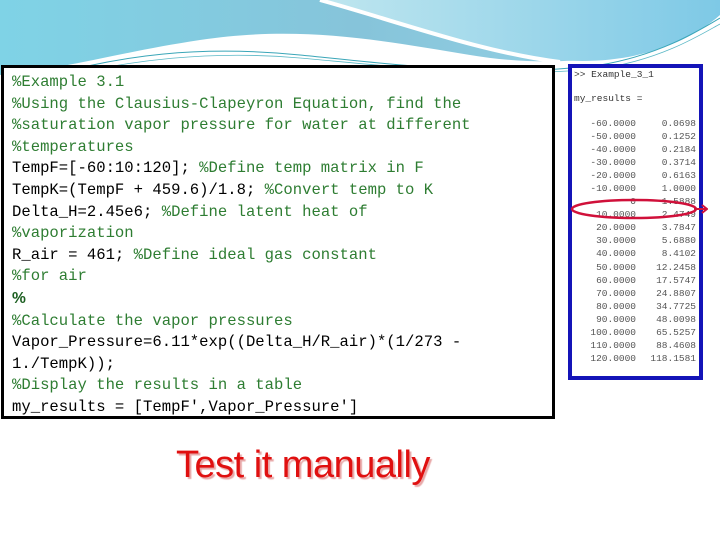 The width and height of the screenshot is (720, 540). I want to click on temp-f-cell: 90.0000, so click(616, 319).